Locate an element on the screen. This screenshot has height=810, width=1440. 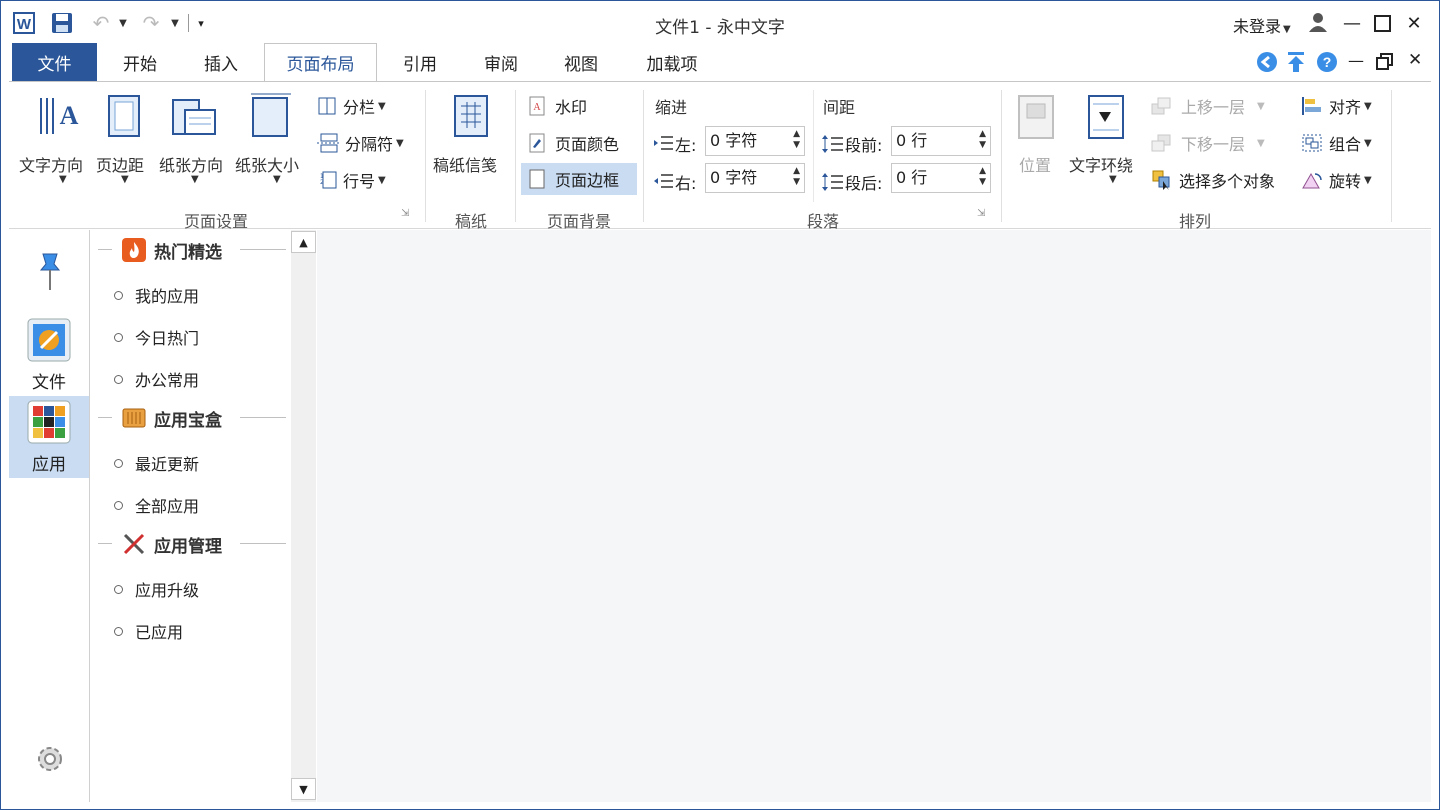
send-backward-icon is located at coordinates (1161, 143).